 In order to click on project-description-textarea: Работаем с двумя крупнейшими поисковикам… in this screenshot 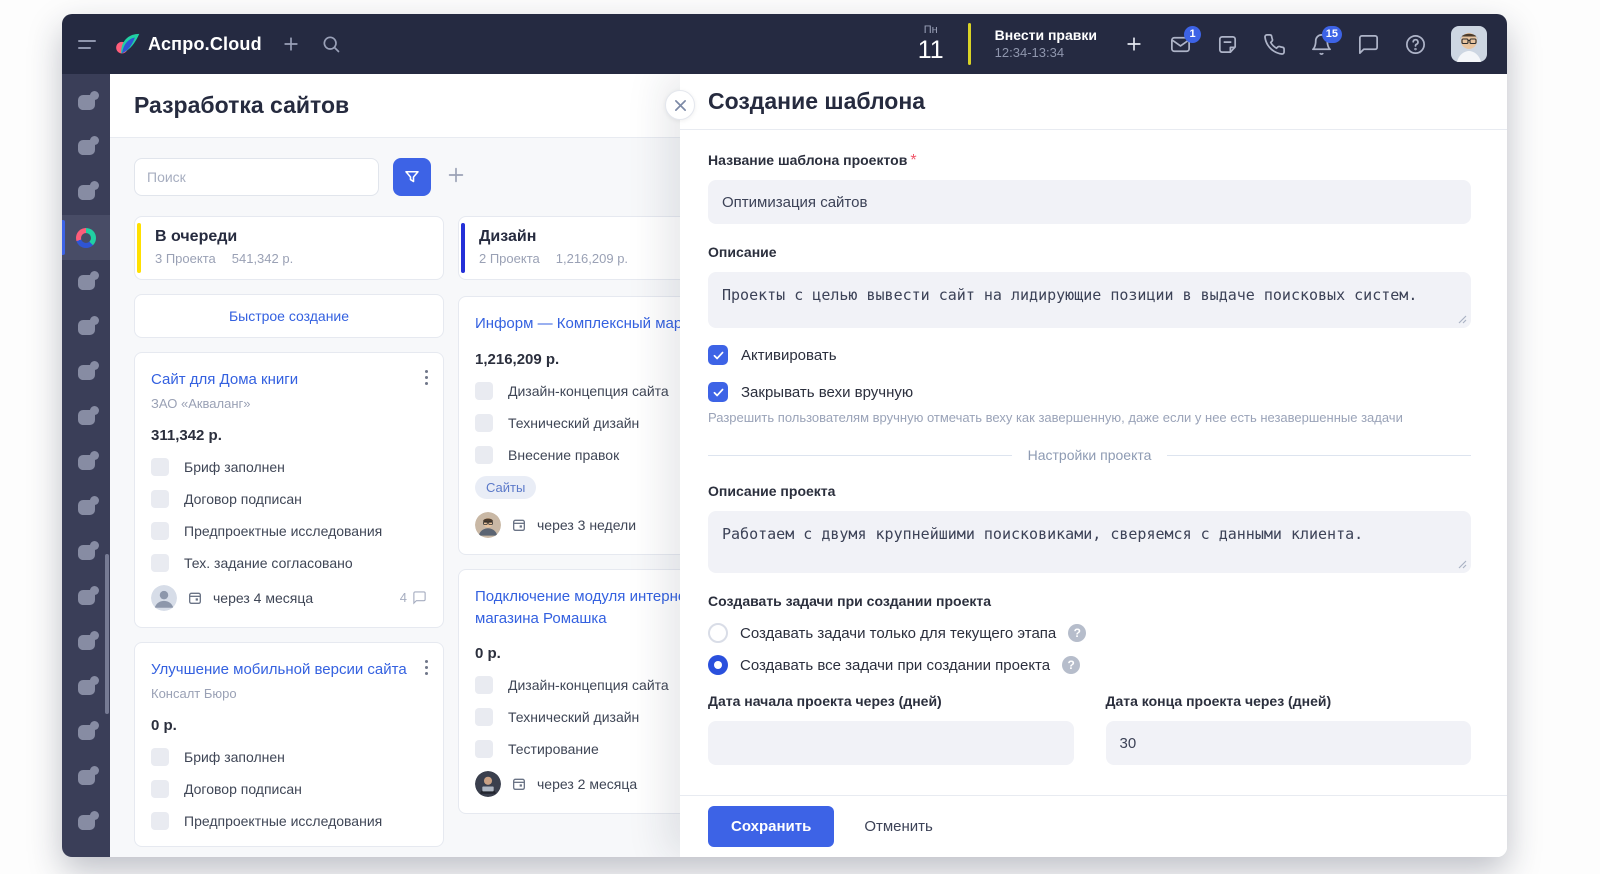, I will do `click(1089, 542)`.